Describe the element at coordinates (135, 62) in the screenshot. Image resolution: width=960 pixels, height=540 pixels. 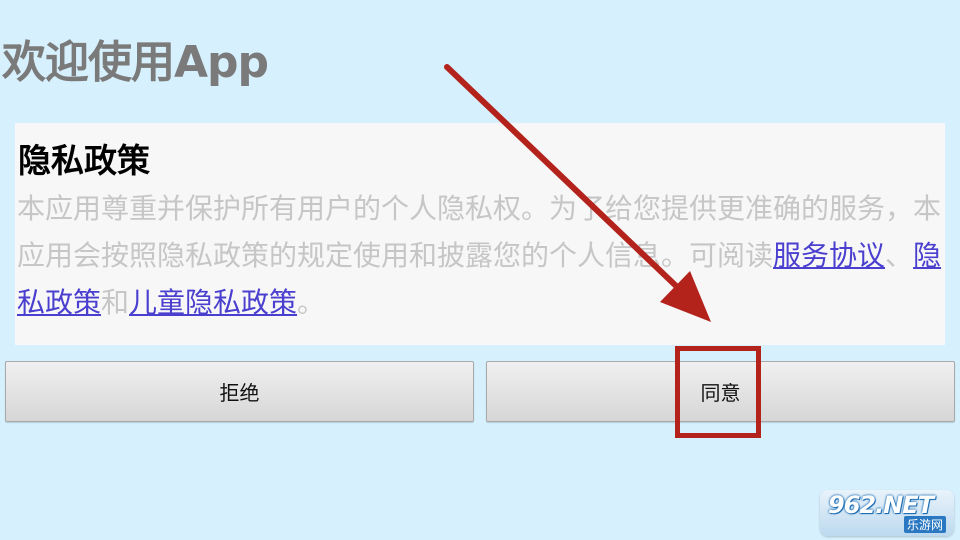
I see `app-title: 欢迎使用App` at that location.